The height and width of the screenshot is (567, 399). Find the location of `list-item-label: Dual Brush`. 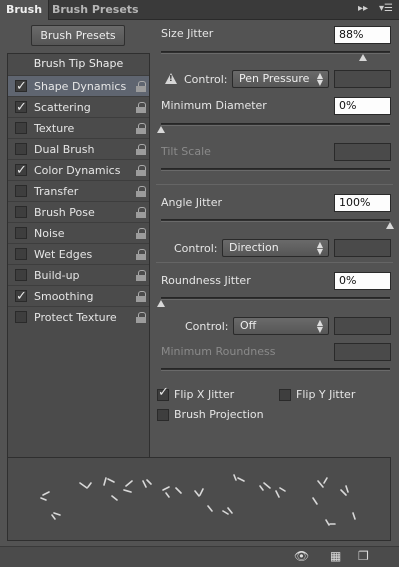

list-item-label: Dual Brush is located at coordinates (64, 149).